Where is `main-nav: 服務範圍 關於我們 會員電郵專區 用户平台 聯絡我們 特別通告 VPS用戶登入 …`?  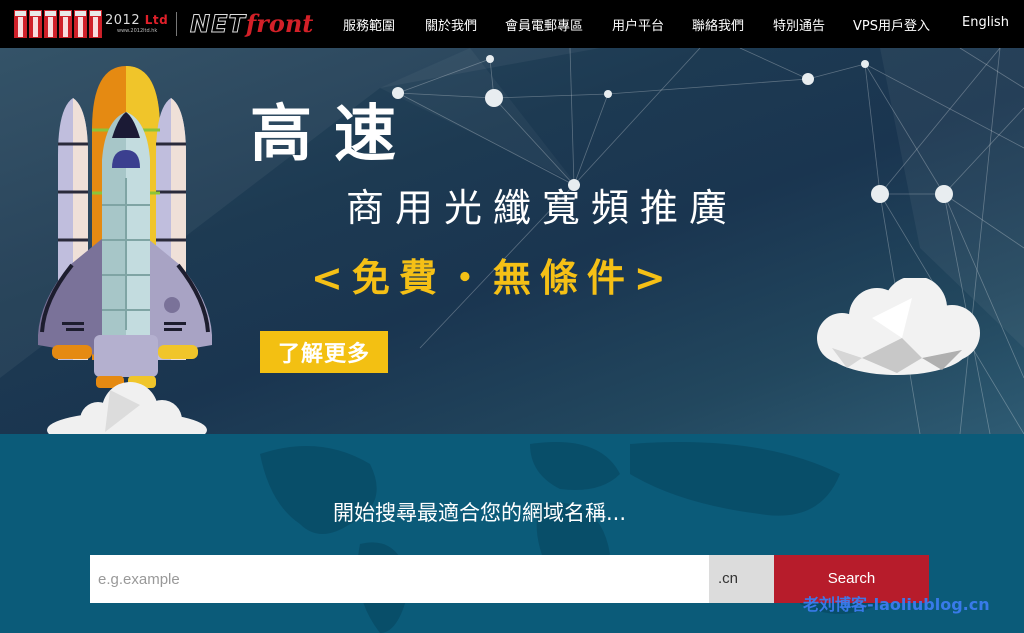
main-nav: 服務範圍 關於我們 會員電郵專區 用户平台 聯絡我們 特別通告 VPS用戶登入 … is located at coordinates (512, 24).